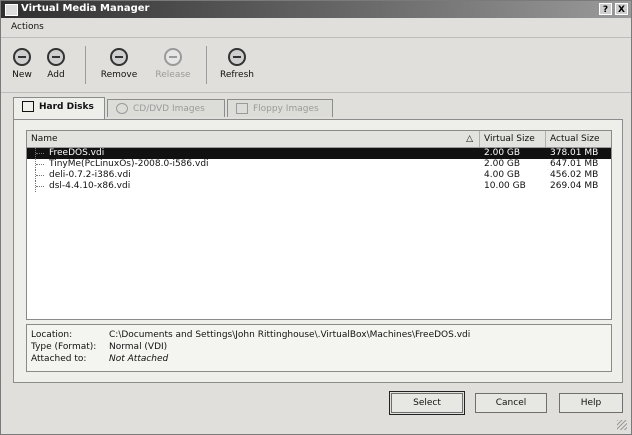 The image size is (632, 435). What do you see at coordinates (173, 75) in the screenshot?
I see `release-label: Release` at bounding box center [173, 75].